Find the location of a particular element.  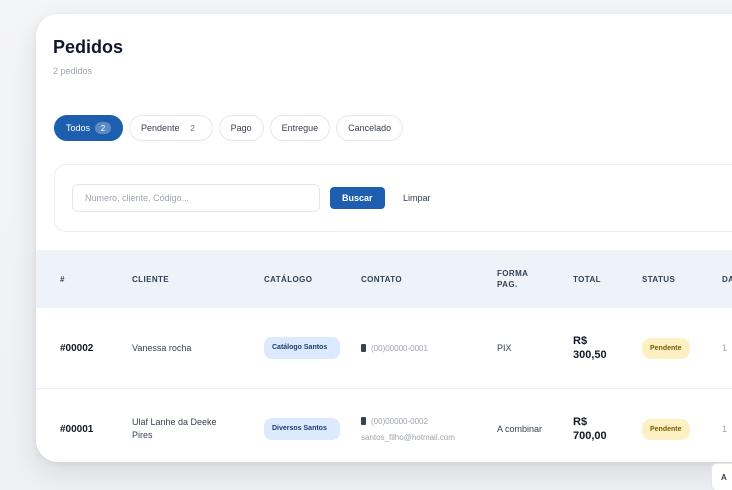

contact-phone: (00)00000-0002 is located at coordinates (399, 421).